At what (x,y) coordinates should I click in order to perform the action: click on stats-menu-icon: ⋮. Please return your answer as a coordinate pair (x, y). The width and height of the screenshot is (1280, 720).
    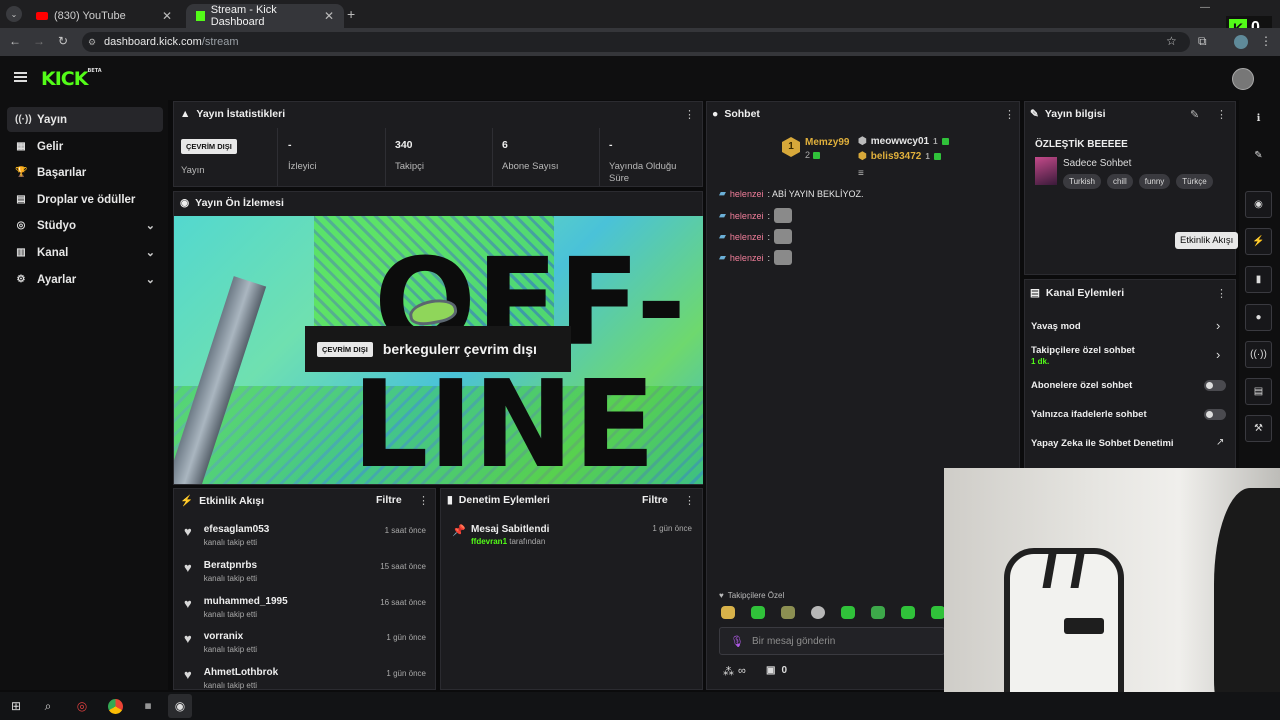
    Looking at the image, I should click on (689, 114).